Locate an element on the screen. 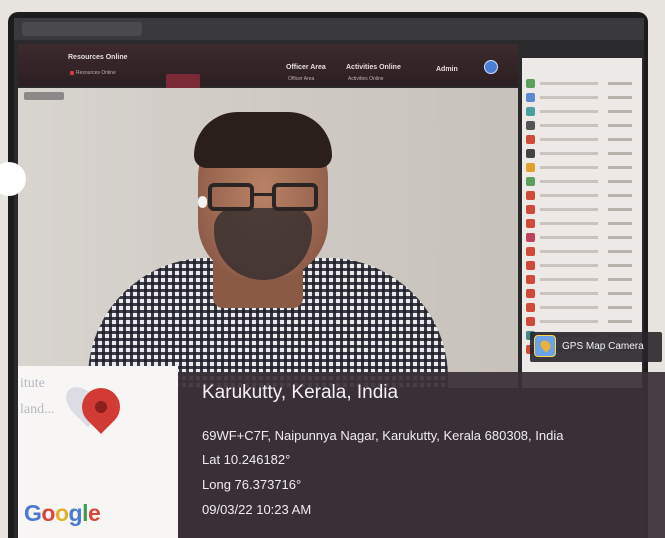 The width and height of the screenshot is (665, 538). person-hair is located at coordinates (263, 140).